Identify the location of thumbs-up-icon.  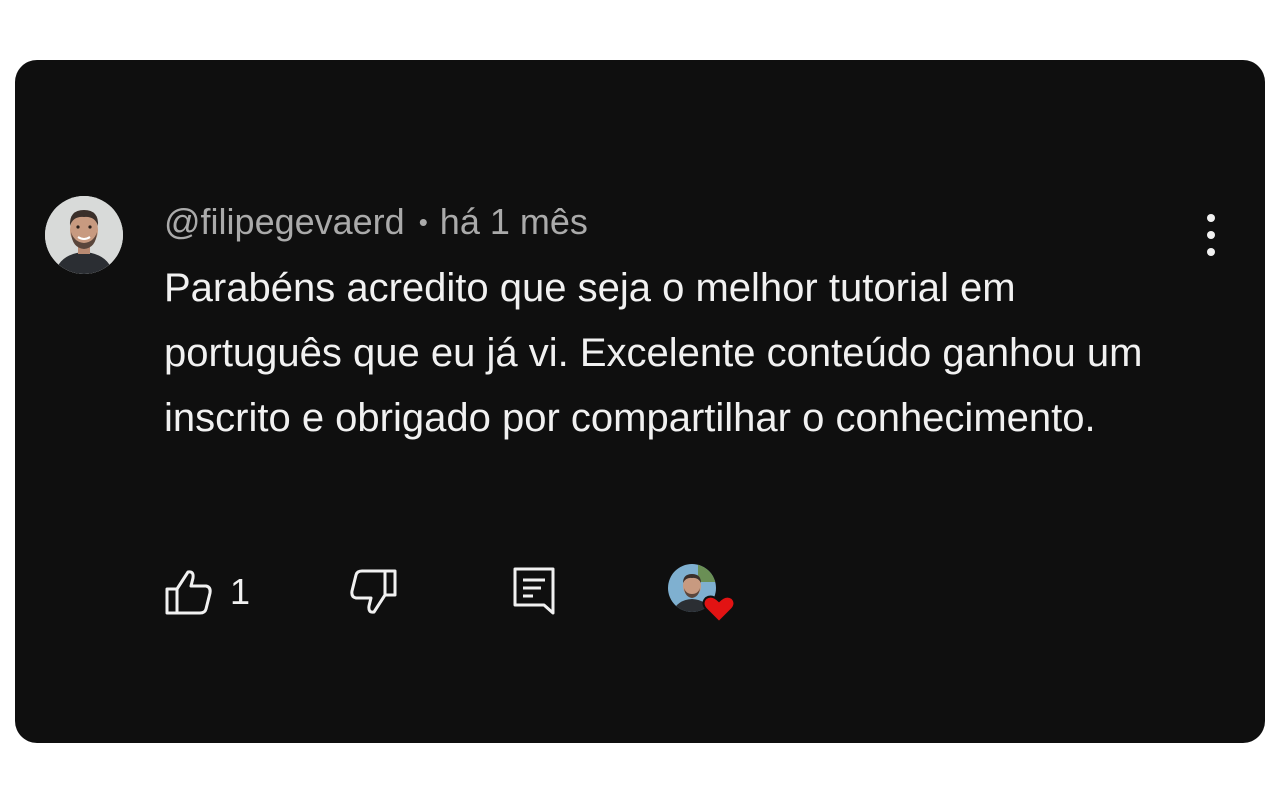
(188, 592).